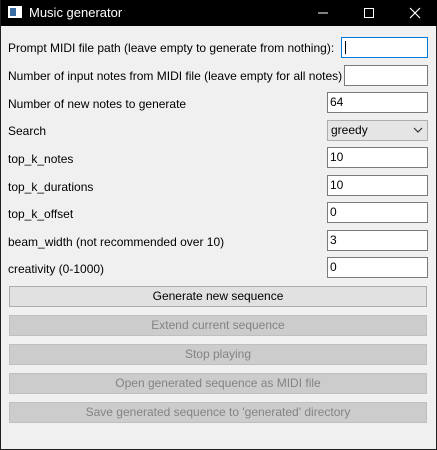 The width and height of the screenshot is (437, 450). I want to click on search-select: greedy, so click(377, 130).